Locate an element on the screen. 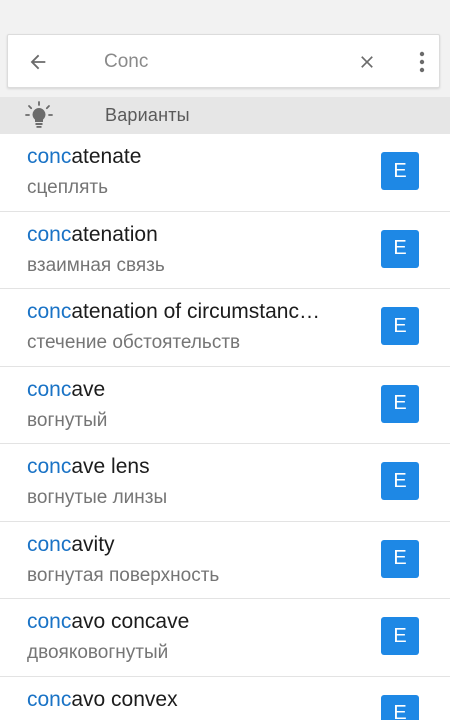 This screenshot has width=450, height=720. more-options-button is located at coordinates (422, 62).